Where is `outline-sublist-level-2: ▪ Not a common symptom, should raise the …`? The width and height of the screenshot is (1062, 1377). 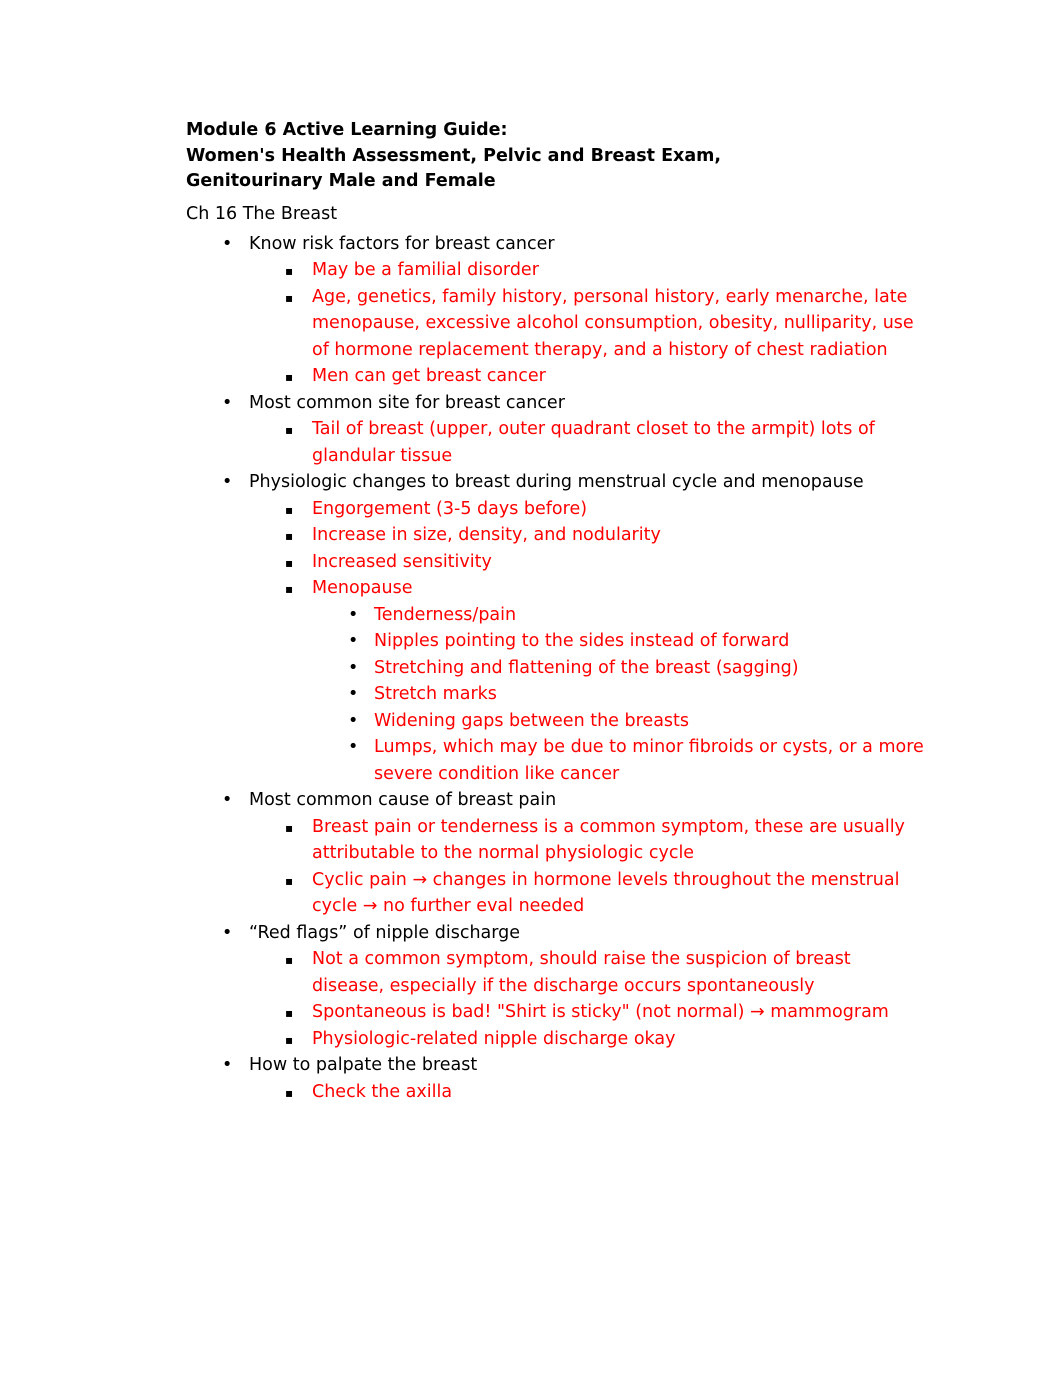
outline-sublist-level-2: ▪ Not a common symptom, should raise the … is located at coordinates (587, 999).